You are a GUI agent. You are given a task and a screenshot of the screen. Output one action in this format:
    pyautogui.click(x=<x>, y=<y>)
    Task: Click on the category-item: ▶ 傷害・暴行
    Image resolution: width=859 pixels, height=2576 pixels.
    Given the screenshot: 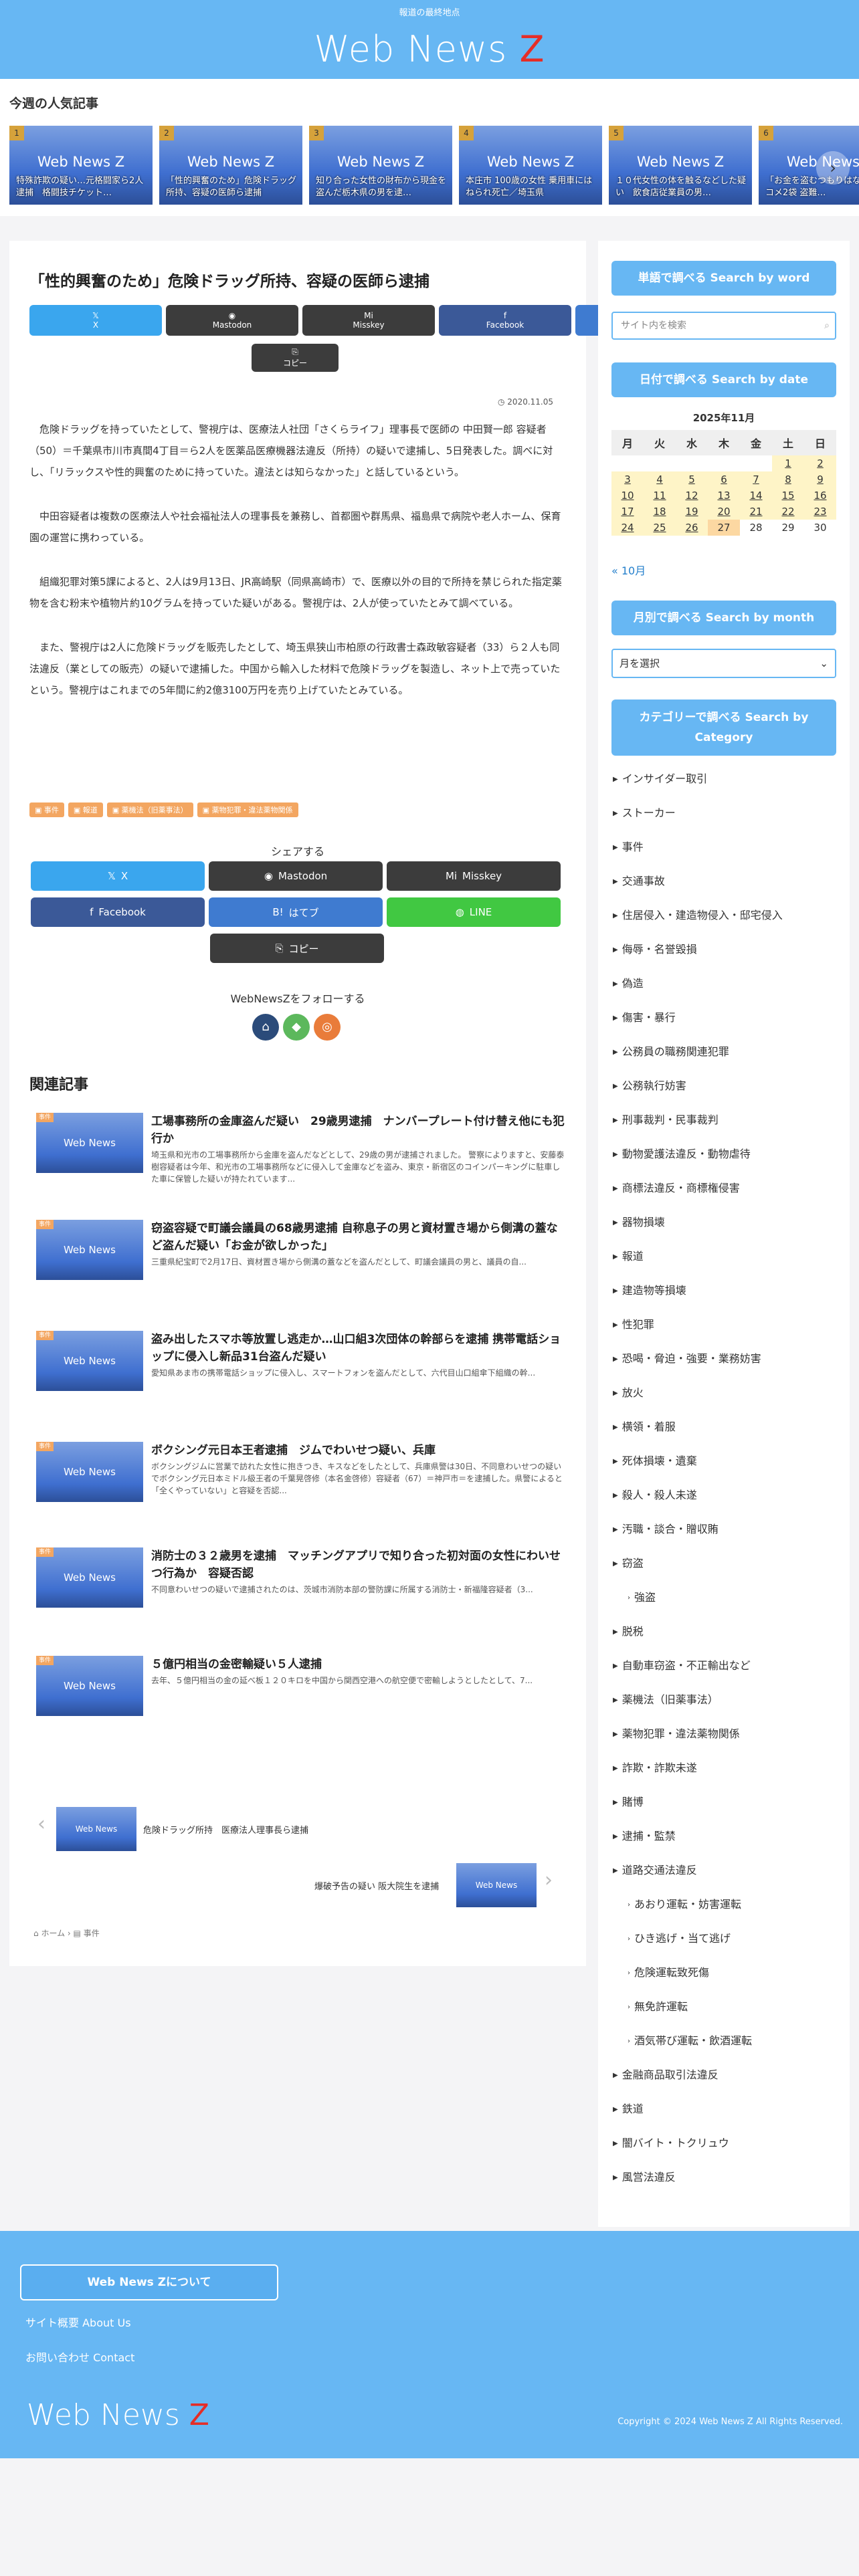 What is the action you would take?
    pyautogui.click(x=725, y=1025)
    